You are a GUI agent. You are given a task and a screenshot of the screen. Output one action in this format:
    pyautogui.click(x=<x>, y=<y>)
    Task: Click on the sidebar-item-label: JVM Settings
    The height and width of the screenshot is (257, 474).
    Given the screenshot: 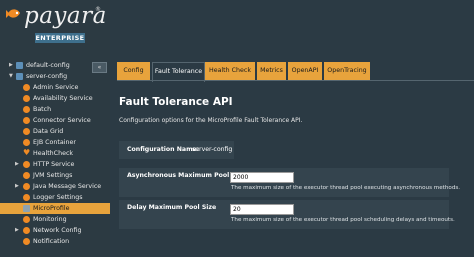 What is the action you would take?
    pyautogui.click(x=53, y=175)
    